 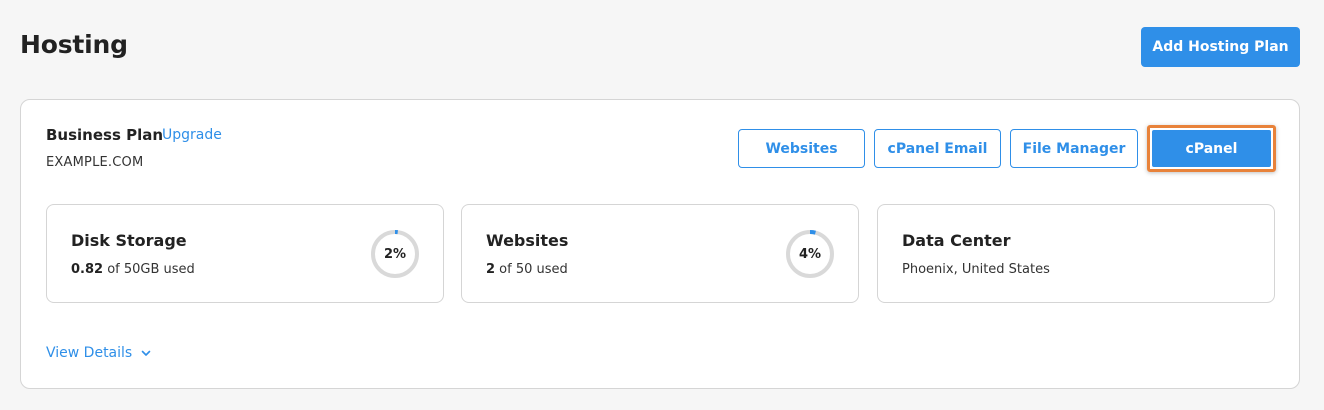 What do you see at coordinates (1074, 148) in the screenshot?
I see `file-manager-button: File Manager` at bounding box center [1074, 148].